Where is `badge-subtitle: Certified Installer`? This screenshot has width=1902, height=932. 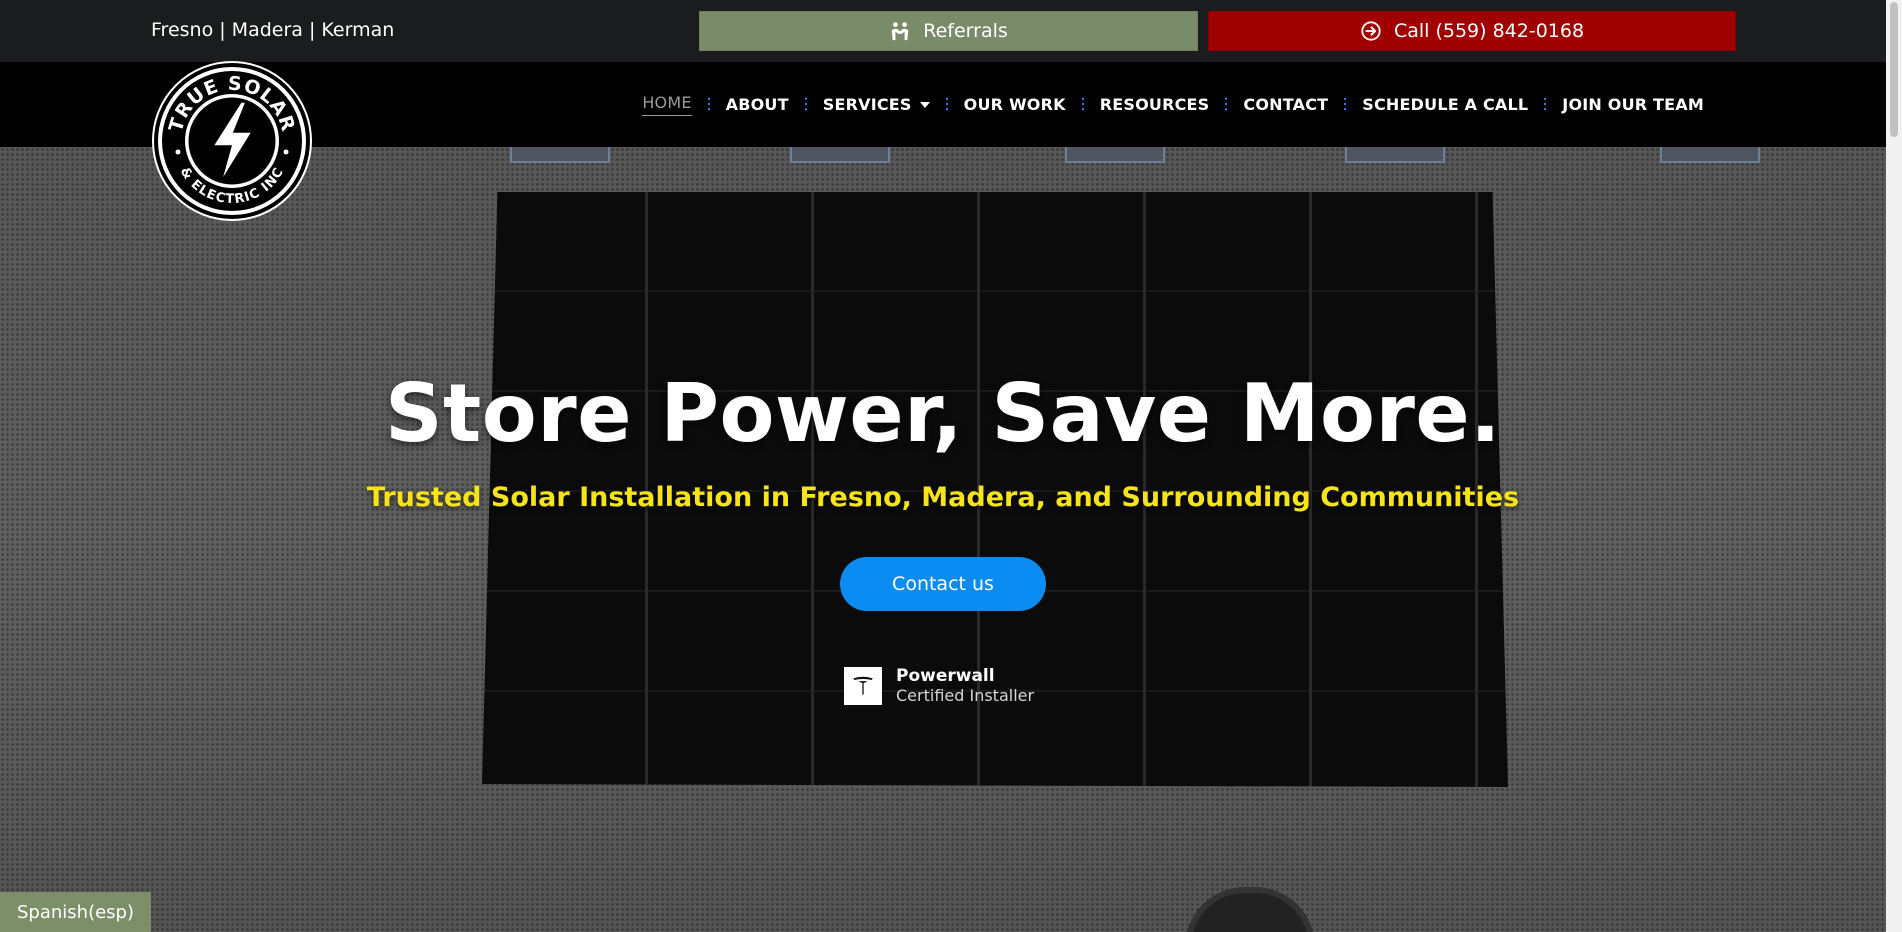
badge-subtitle: Certified Installer is located at coordinates (965, 695).